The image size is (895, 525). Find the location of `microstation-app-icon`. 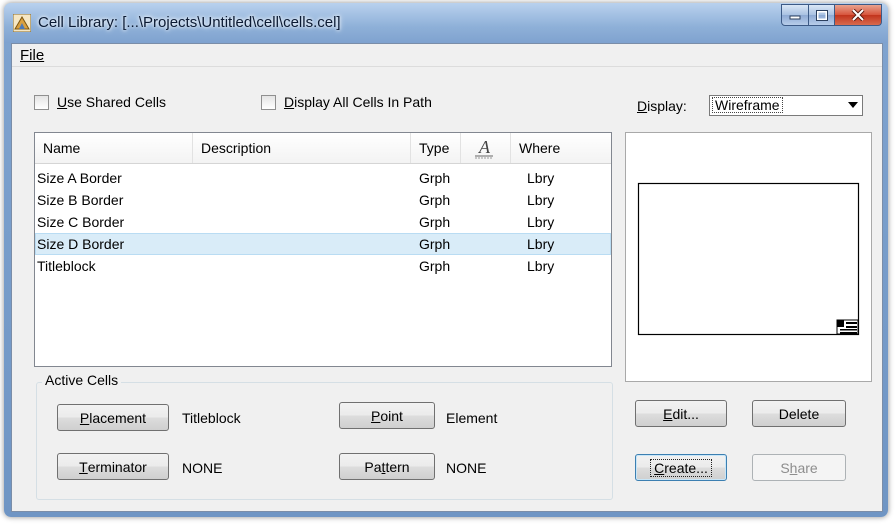

microstation-app-icon is located at coordinates (22, 23).